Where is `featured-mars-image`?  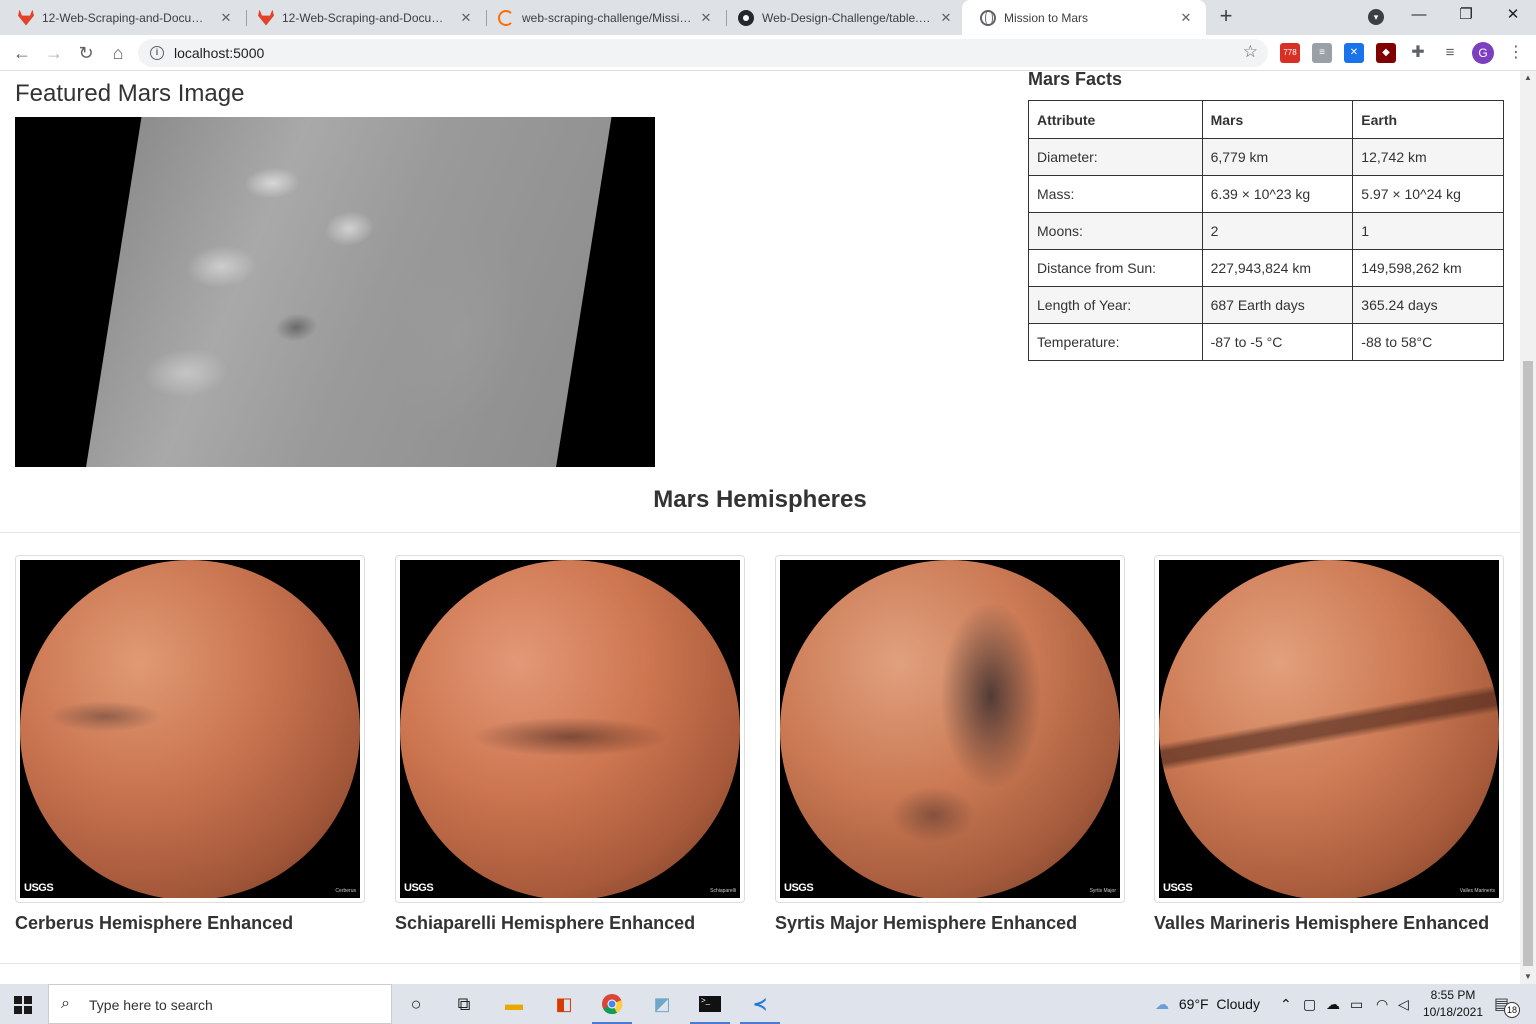 featured-mars-image is located at coordinates (335, 292).